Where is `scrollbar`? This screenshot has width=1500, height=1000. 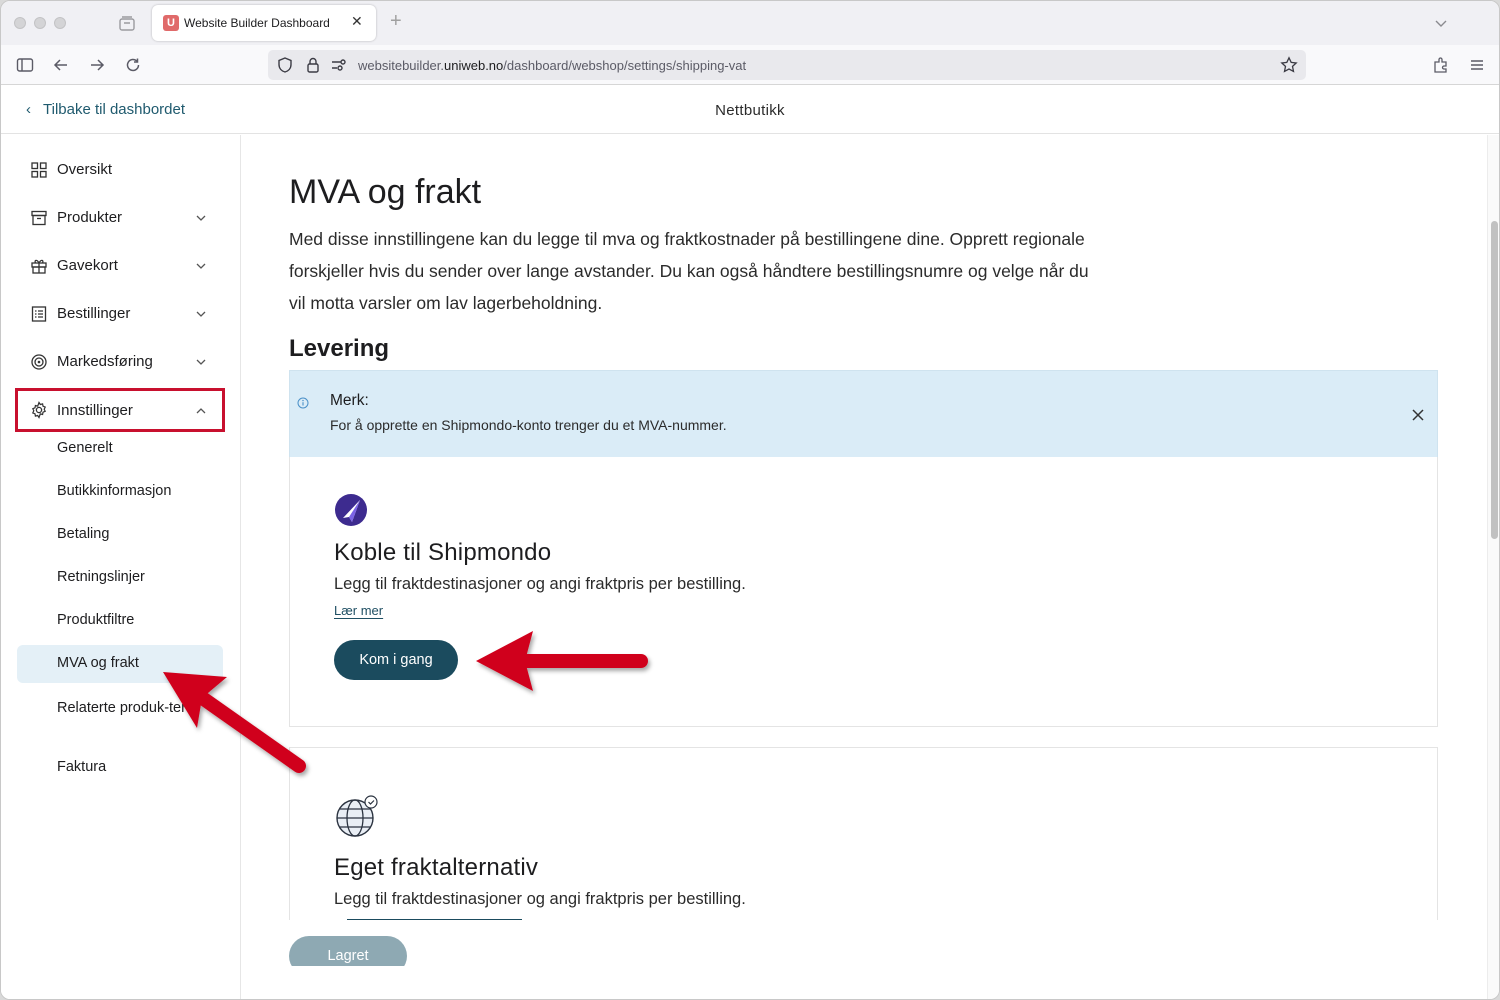 scrollbar is located at coordinates (1493, 567).